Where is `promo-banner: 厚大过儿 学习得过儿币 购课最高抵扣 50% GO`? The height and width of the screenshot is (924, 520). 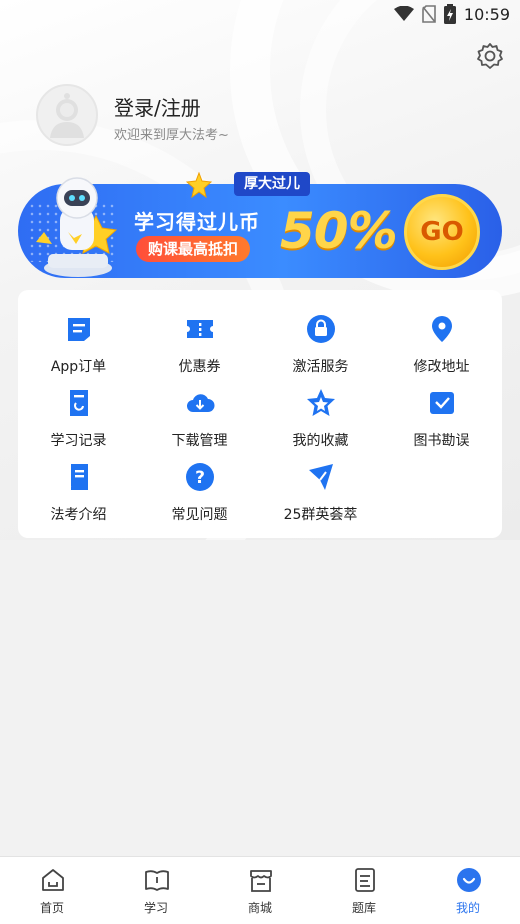 promo-banner: 厚大过儿 学习得过儿币 购课最高抵扣 50% GO is located at coordinates (260, 225).